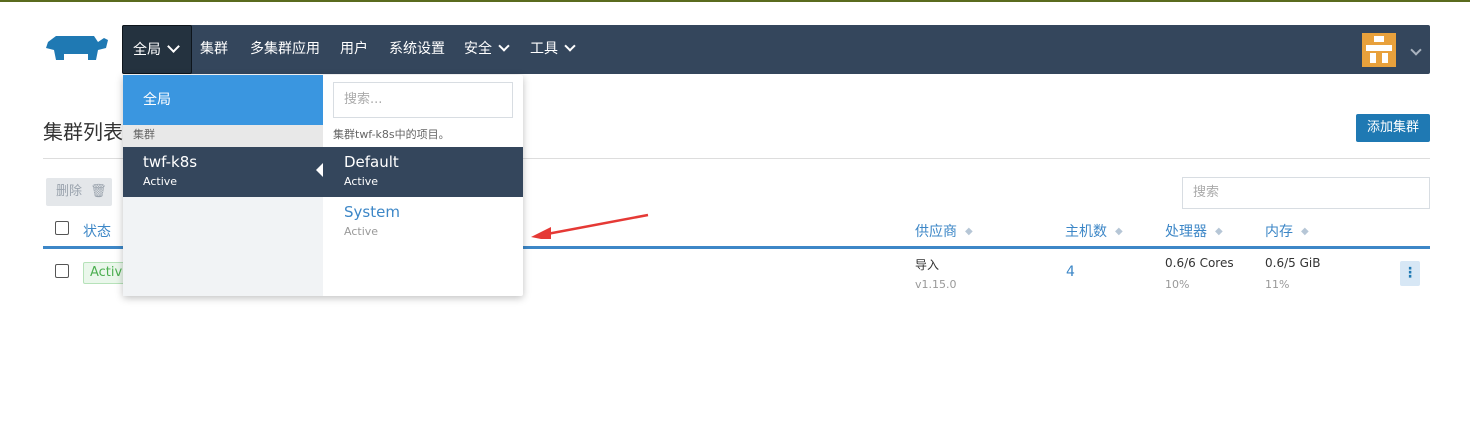 This screenshot has height=435, width=1470. Describe the element at coordinates (62, 271) in the screenshot. I see `row-checkbox` at that location.